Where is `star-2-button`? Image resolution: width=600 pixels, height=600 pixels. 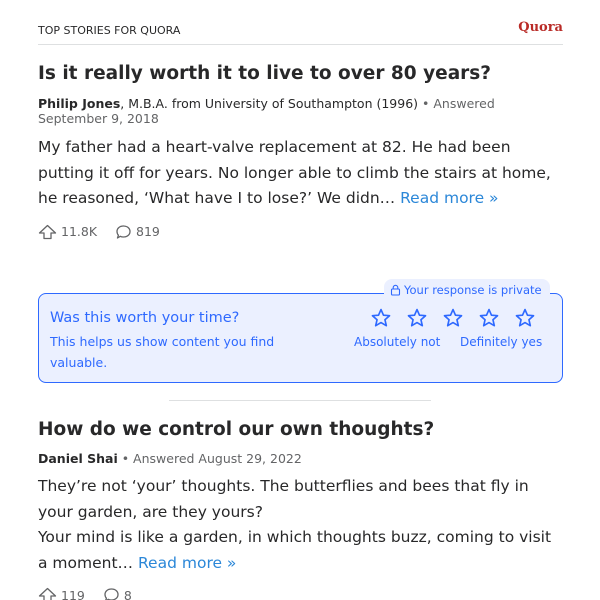 star-2-button is located at coordinates (417, 319).